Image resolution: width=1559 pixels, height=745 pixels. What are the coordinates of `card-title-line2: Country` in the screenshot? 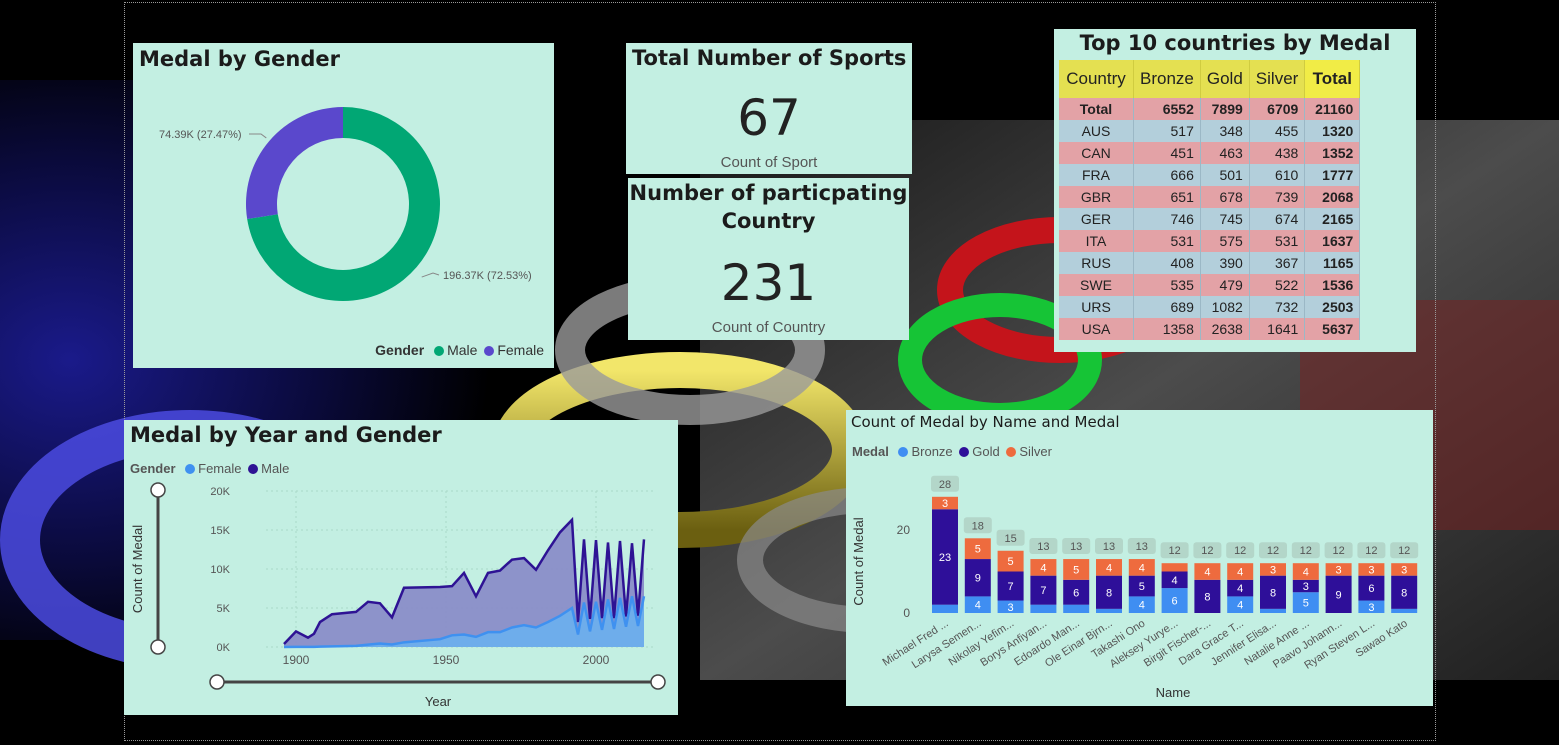 It's located at (768, 221).